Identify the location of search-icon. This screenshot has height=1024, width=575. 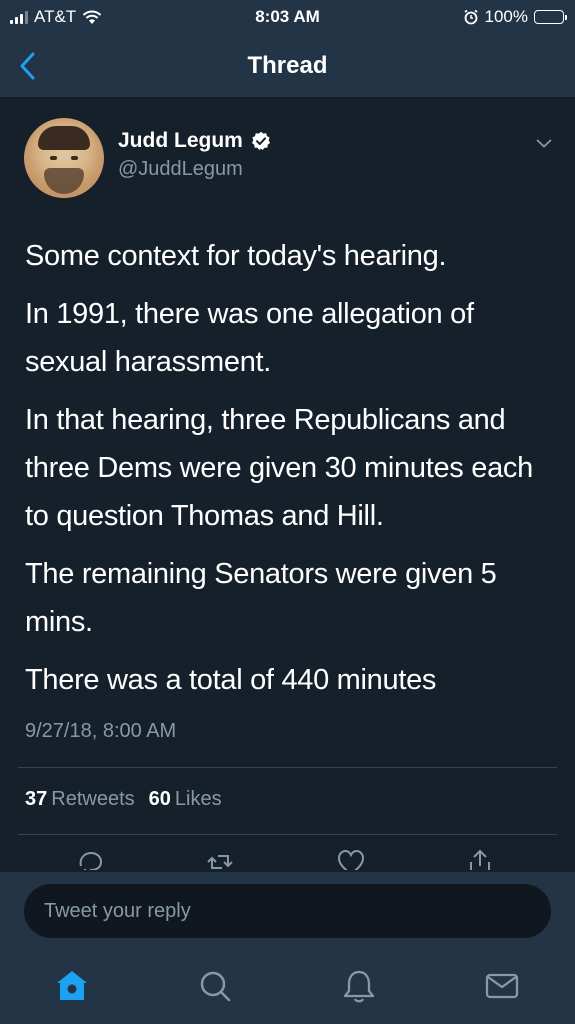
(215, 986).